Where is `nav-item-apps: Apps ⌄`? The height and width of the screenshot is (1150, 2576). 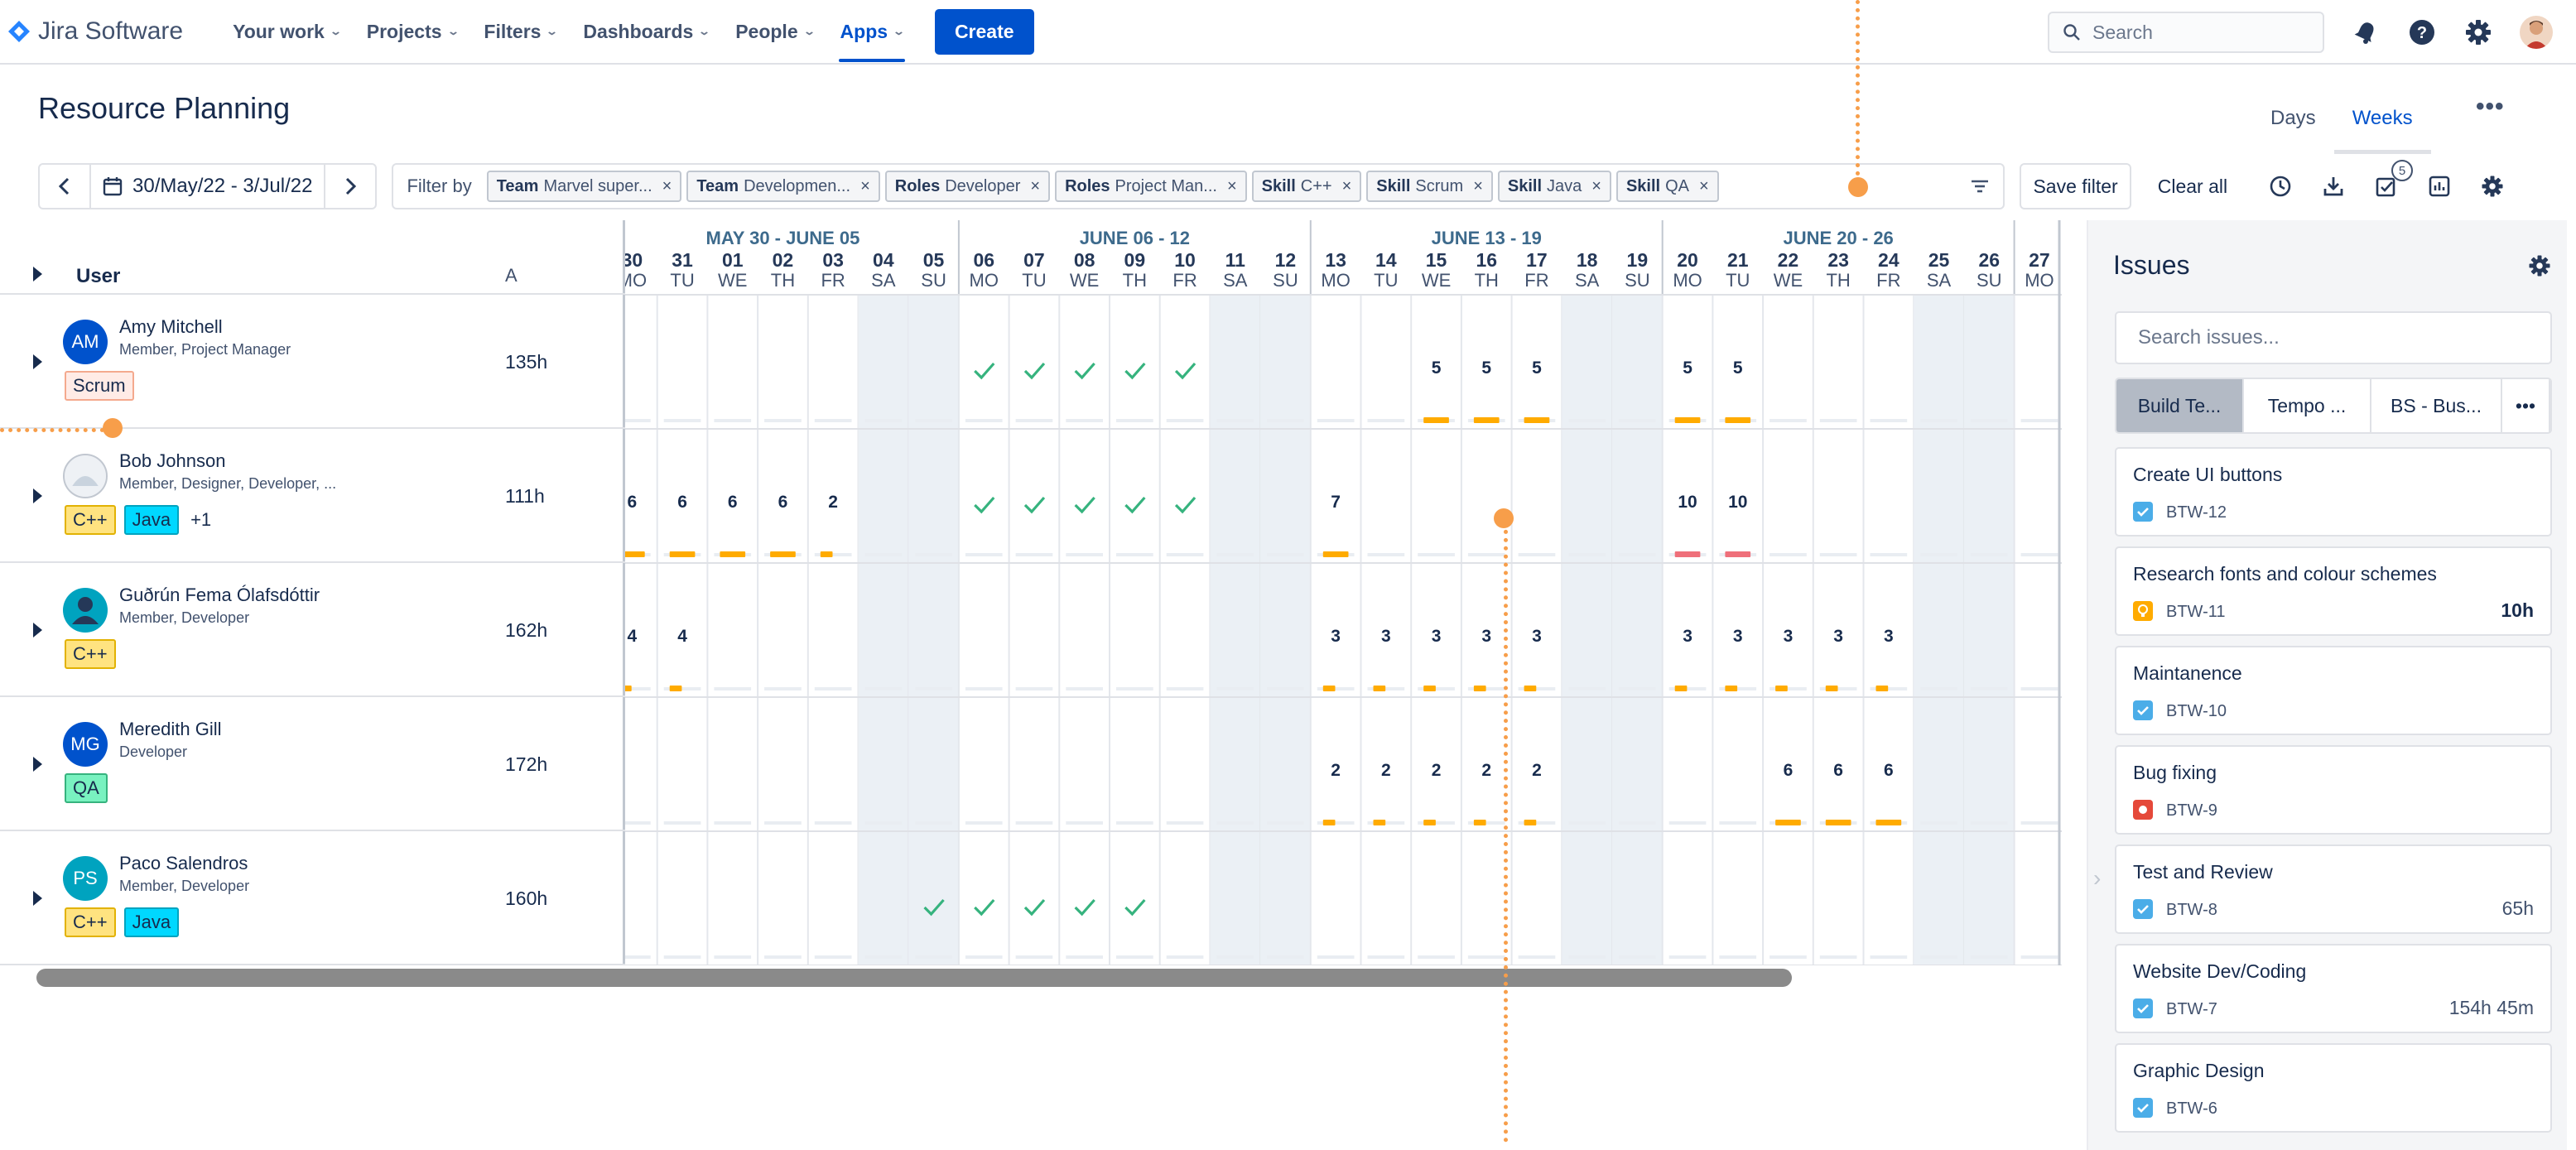 nav-item-apps: Apps ⌄ is located at coordinates (872, 32).